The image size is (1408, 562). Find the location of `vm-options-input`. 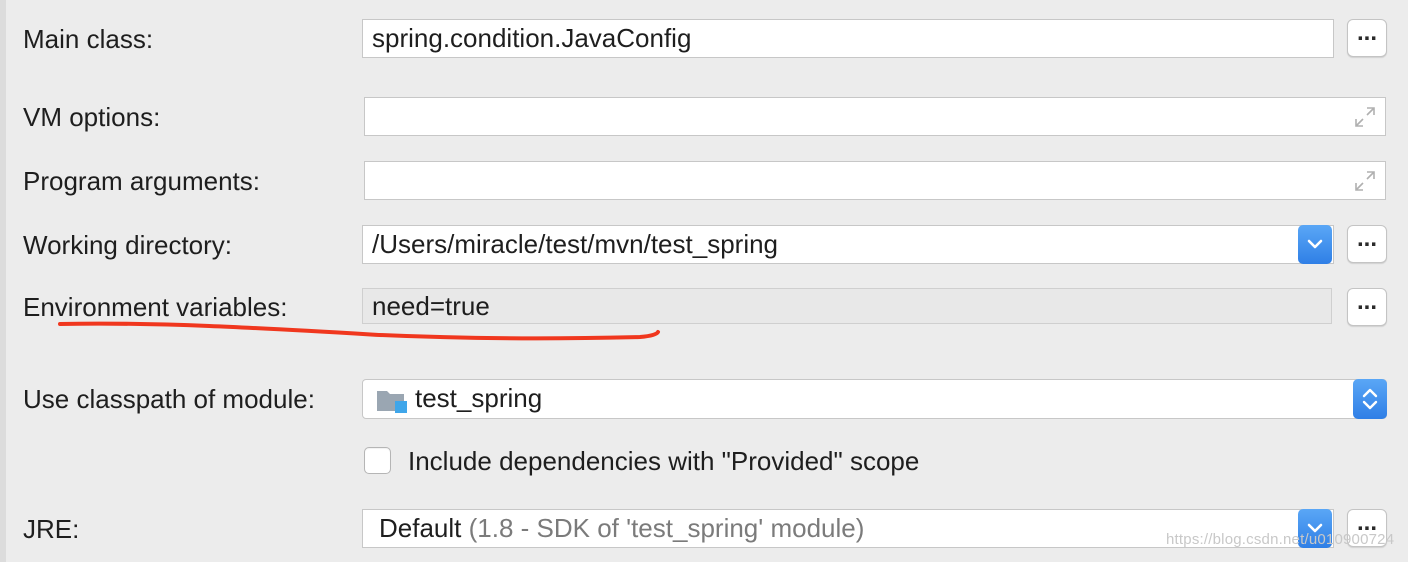

vm-options-input is located at coordinates (875, 116).